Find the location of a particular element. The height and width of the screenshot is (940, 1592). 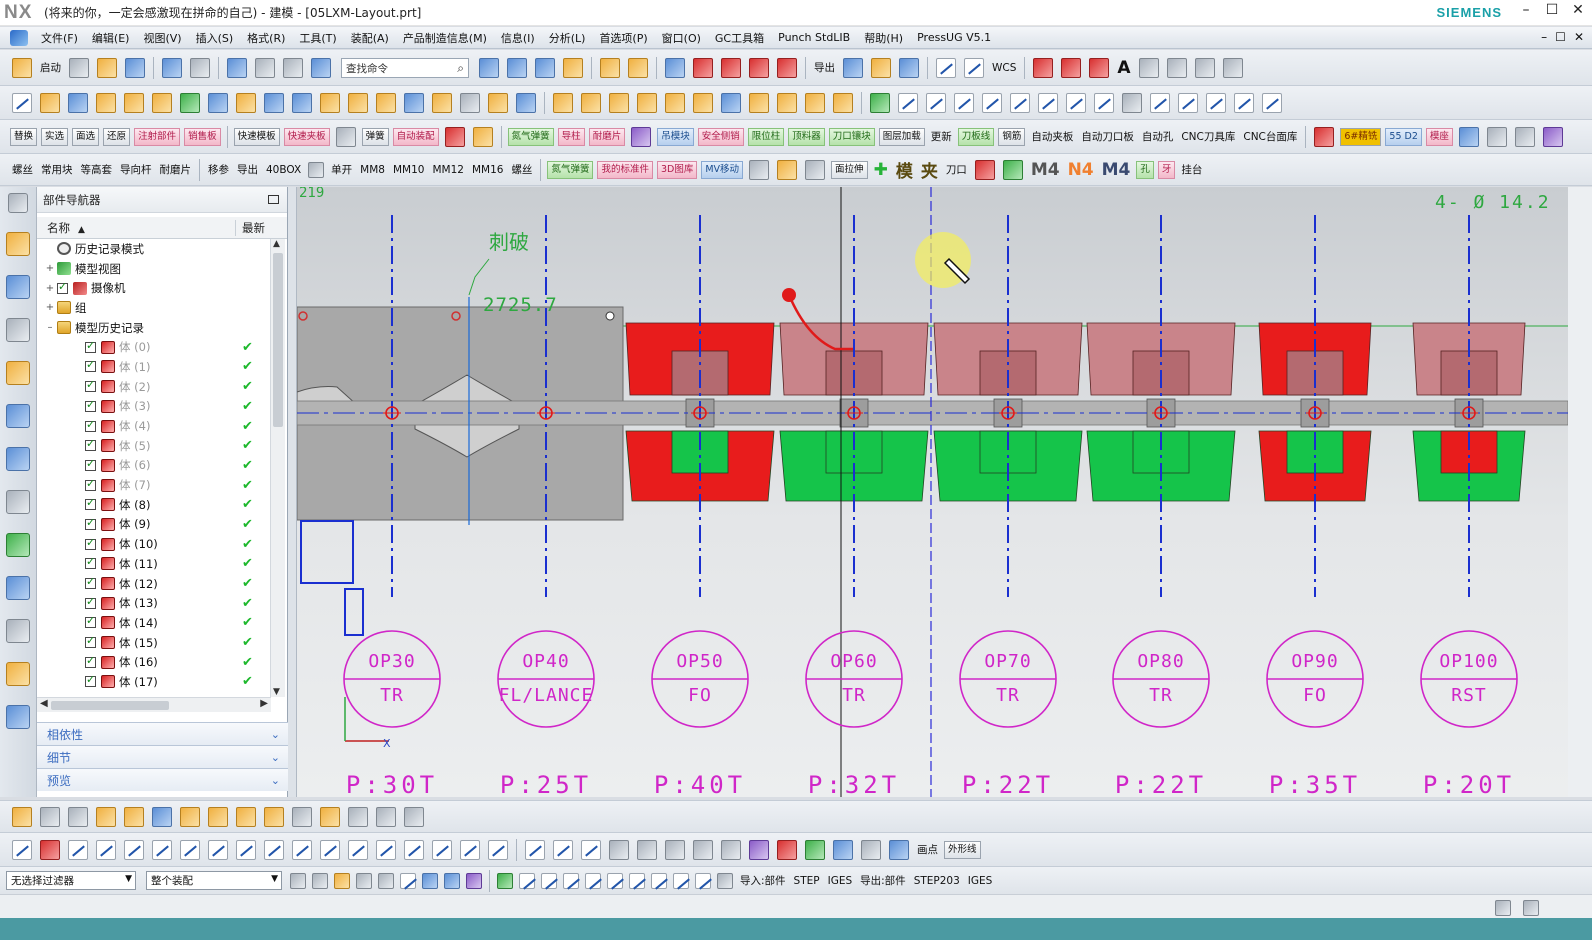

subtract-icon is located at coordinates (591, 102).